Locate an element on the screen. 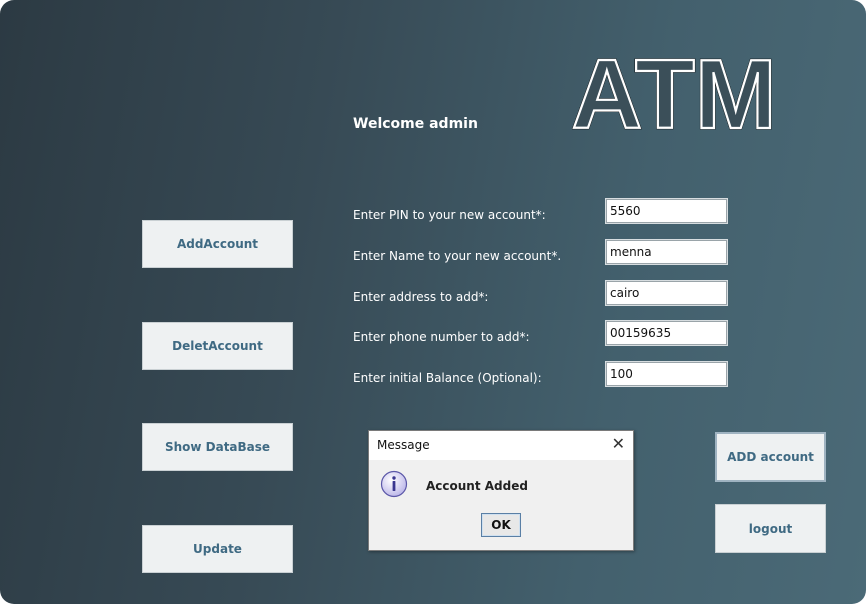  pin-input: 5560 is located at coordinates (666, 211).